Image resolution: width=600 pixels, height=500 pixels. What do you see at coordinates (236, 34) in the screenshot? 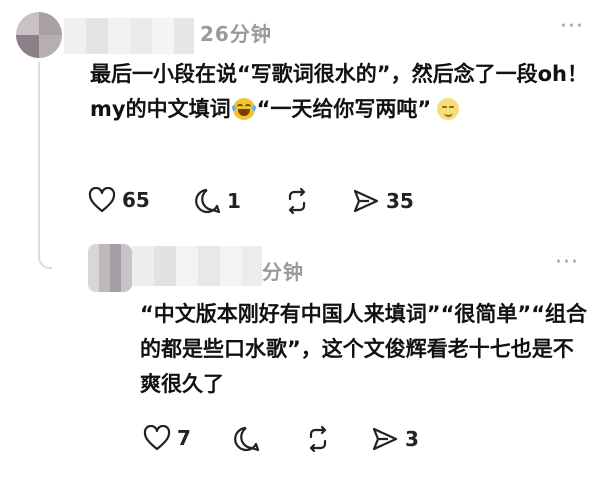
I see `comment-time: 26分钟` at bounding box center [236, 34].